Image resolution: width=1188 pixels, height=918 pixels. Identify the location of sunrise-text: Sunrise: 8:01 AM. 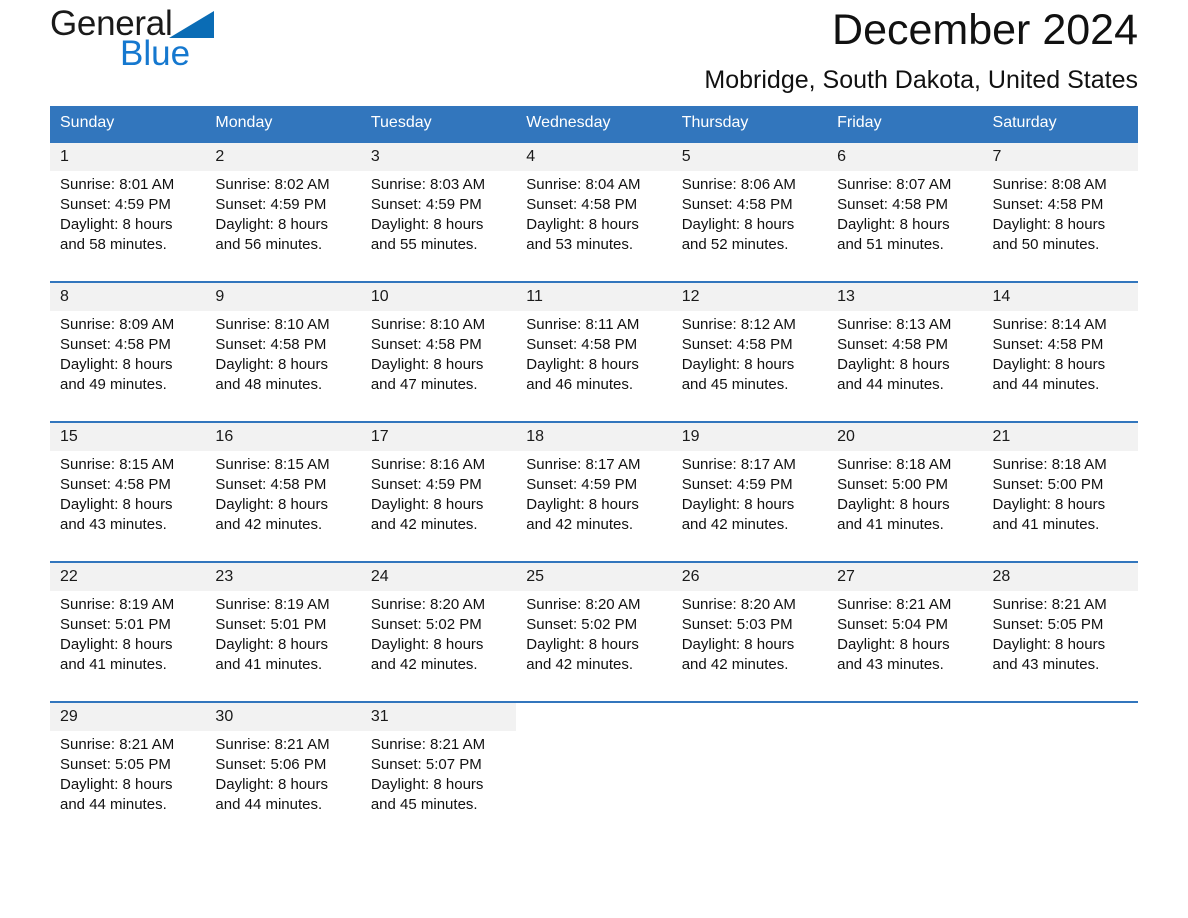
(117, 184).